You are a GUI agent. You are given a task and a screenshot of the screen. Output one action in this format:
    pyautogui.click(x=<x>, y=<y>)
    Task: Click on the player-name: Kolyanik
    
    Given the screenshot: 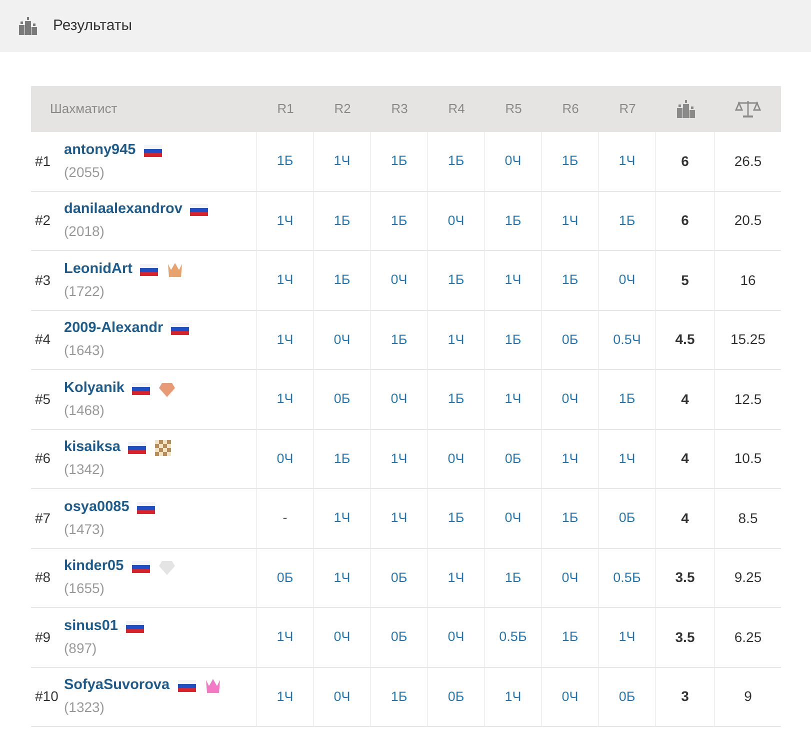 What is the action you would take?
    pyautogui.click(x=94, y=389)
    